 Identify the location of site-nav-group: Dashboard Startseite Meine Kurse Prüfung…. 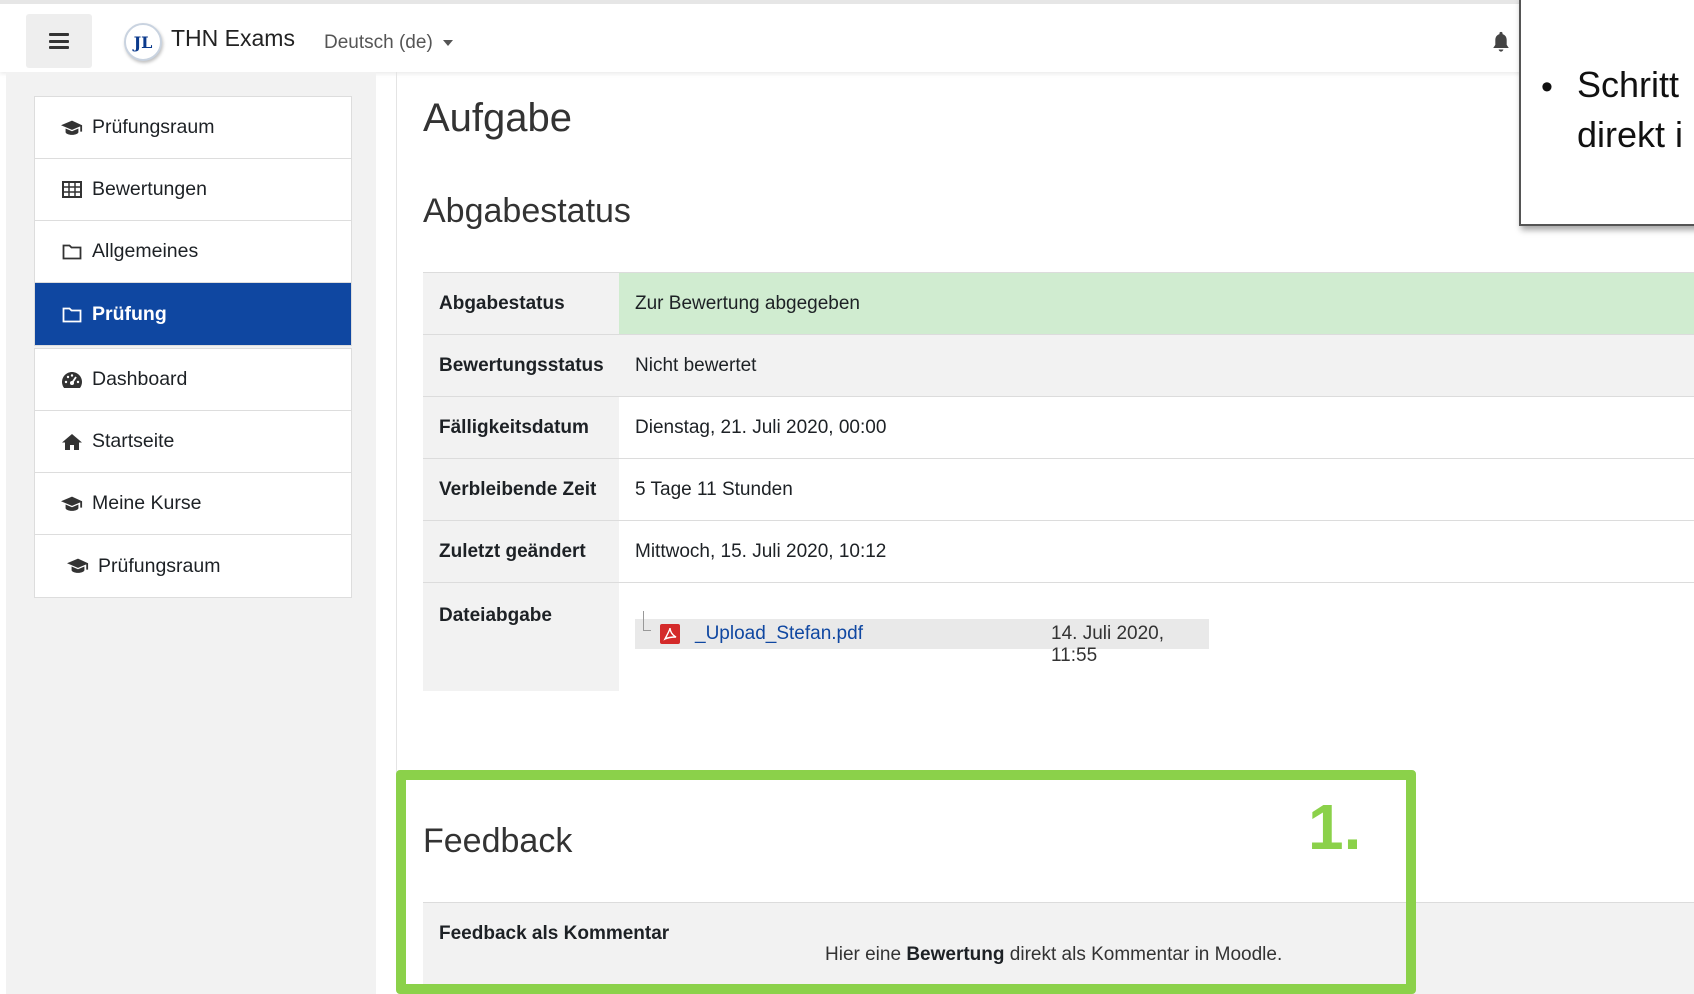
(193, 473).